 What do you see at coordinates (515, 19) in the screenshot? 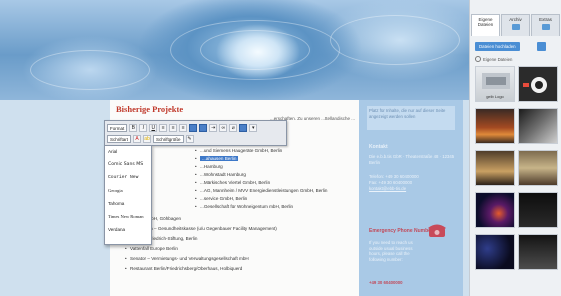
I see `tab-label: Archiv` at bounding box center [515, 19].